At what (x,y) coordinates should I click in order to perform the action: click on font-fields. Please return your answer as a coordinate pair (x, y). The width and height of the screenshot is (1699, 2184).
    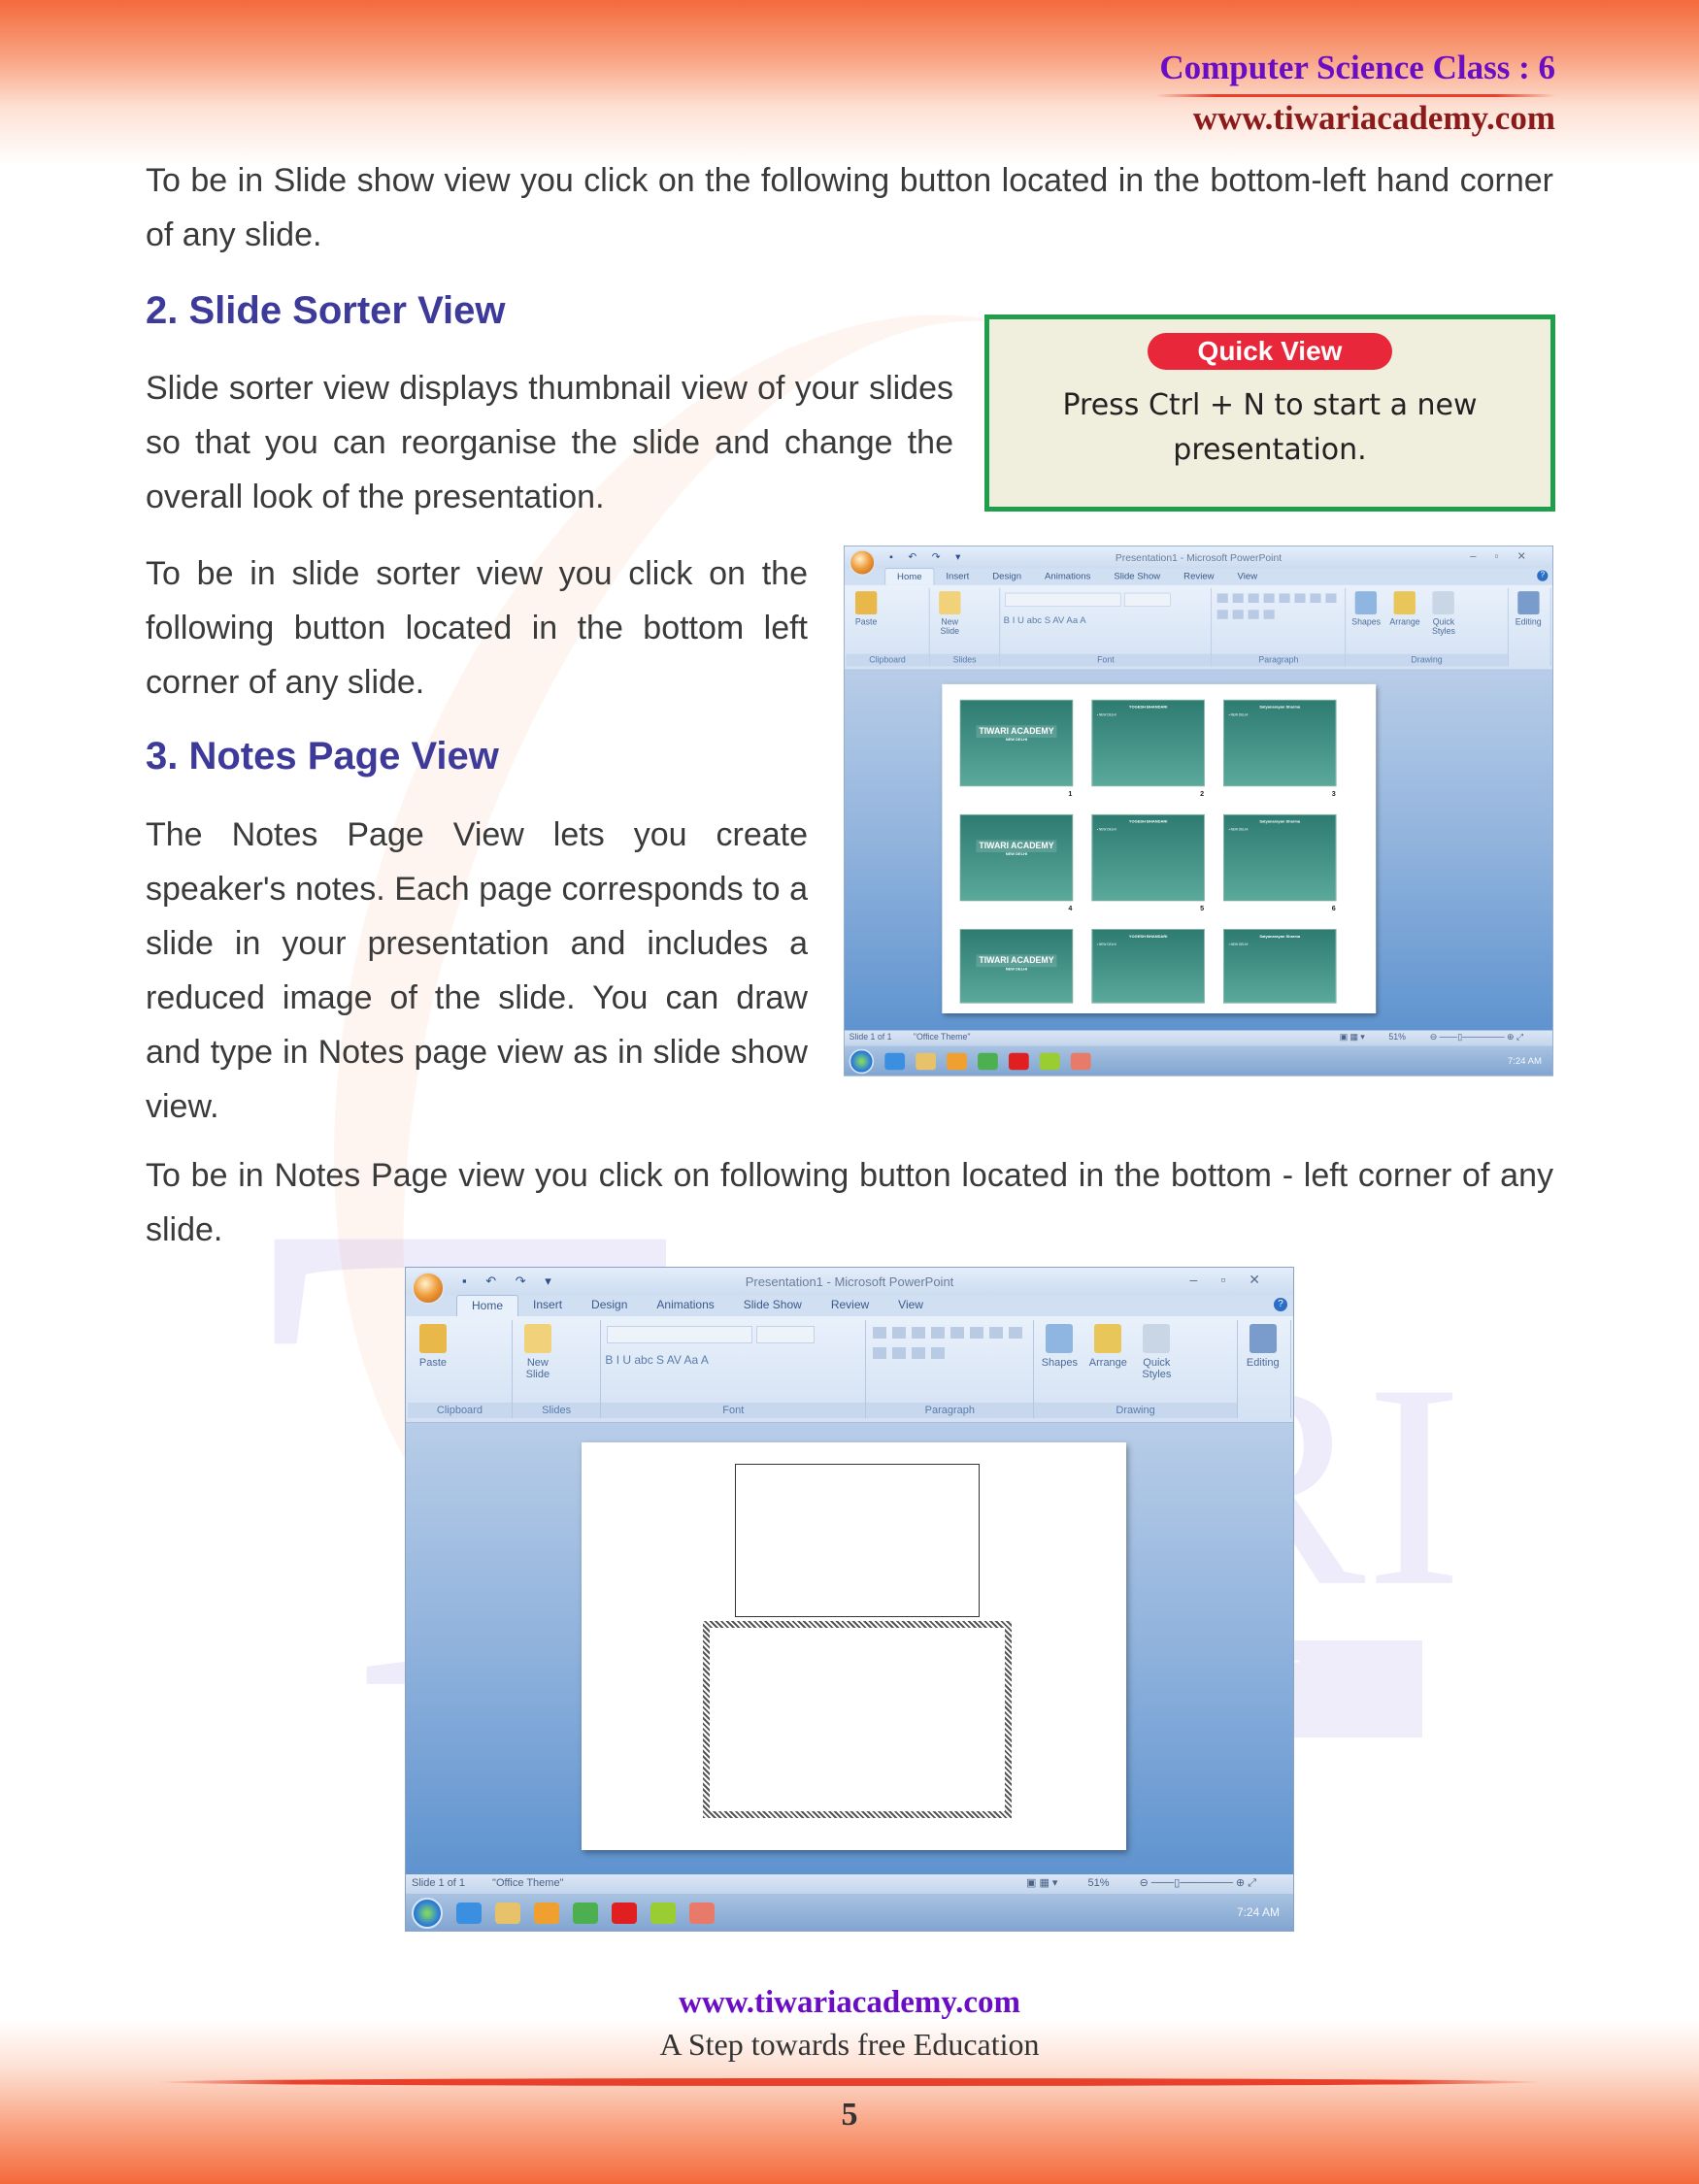
    Looking at the image, I should click on (1106, 600).